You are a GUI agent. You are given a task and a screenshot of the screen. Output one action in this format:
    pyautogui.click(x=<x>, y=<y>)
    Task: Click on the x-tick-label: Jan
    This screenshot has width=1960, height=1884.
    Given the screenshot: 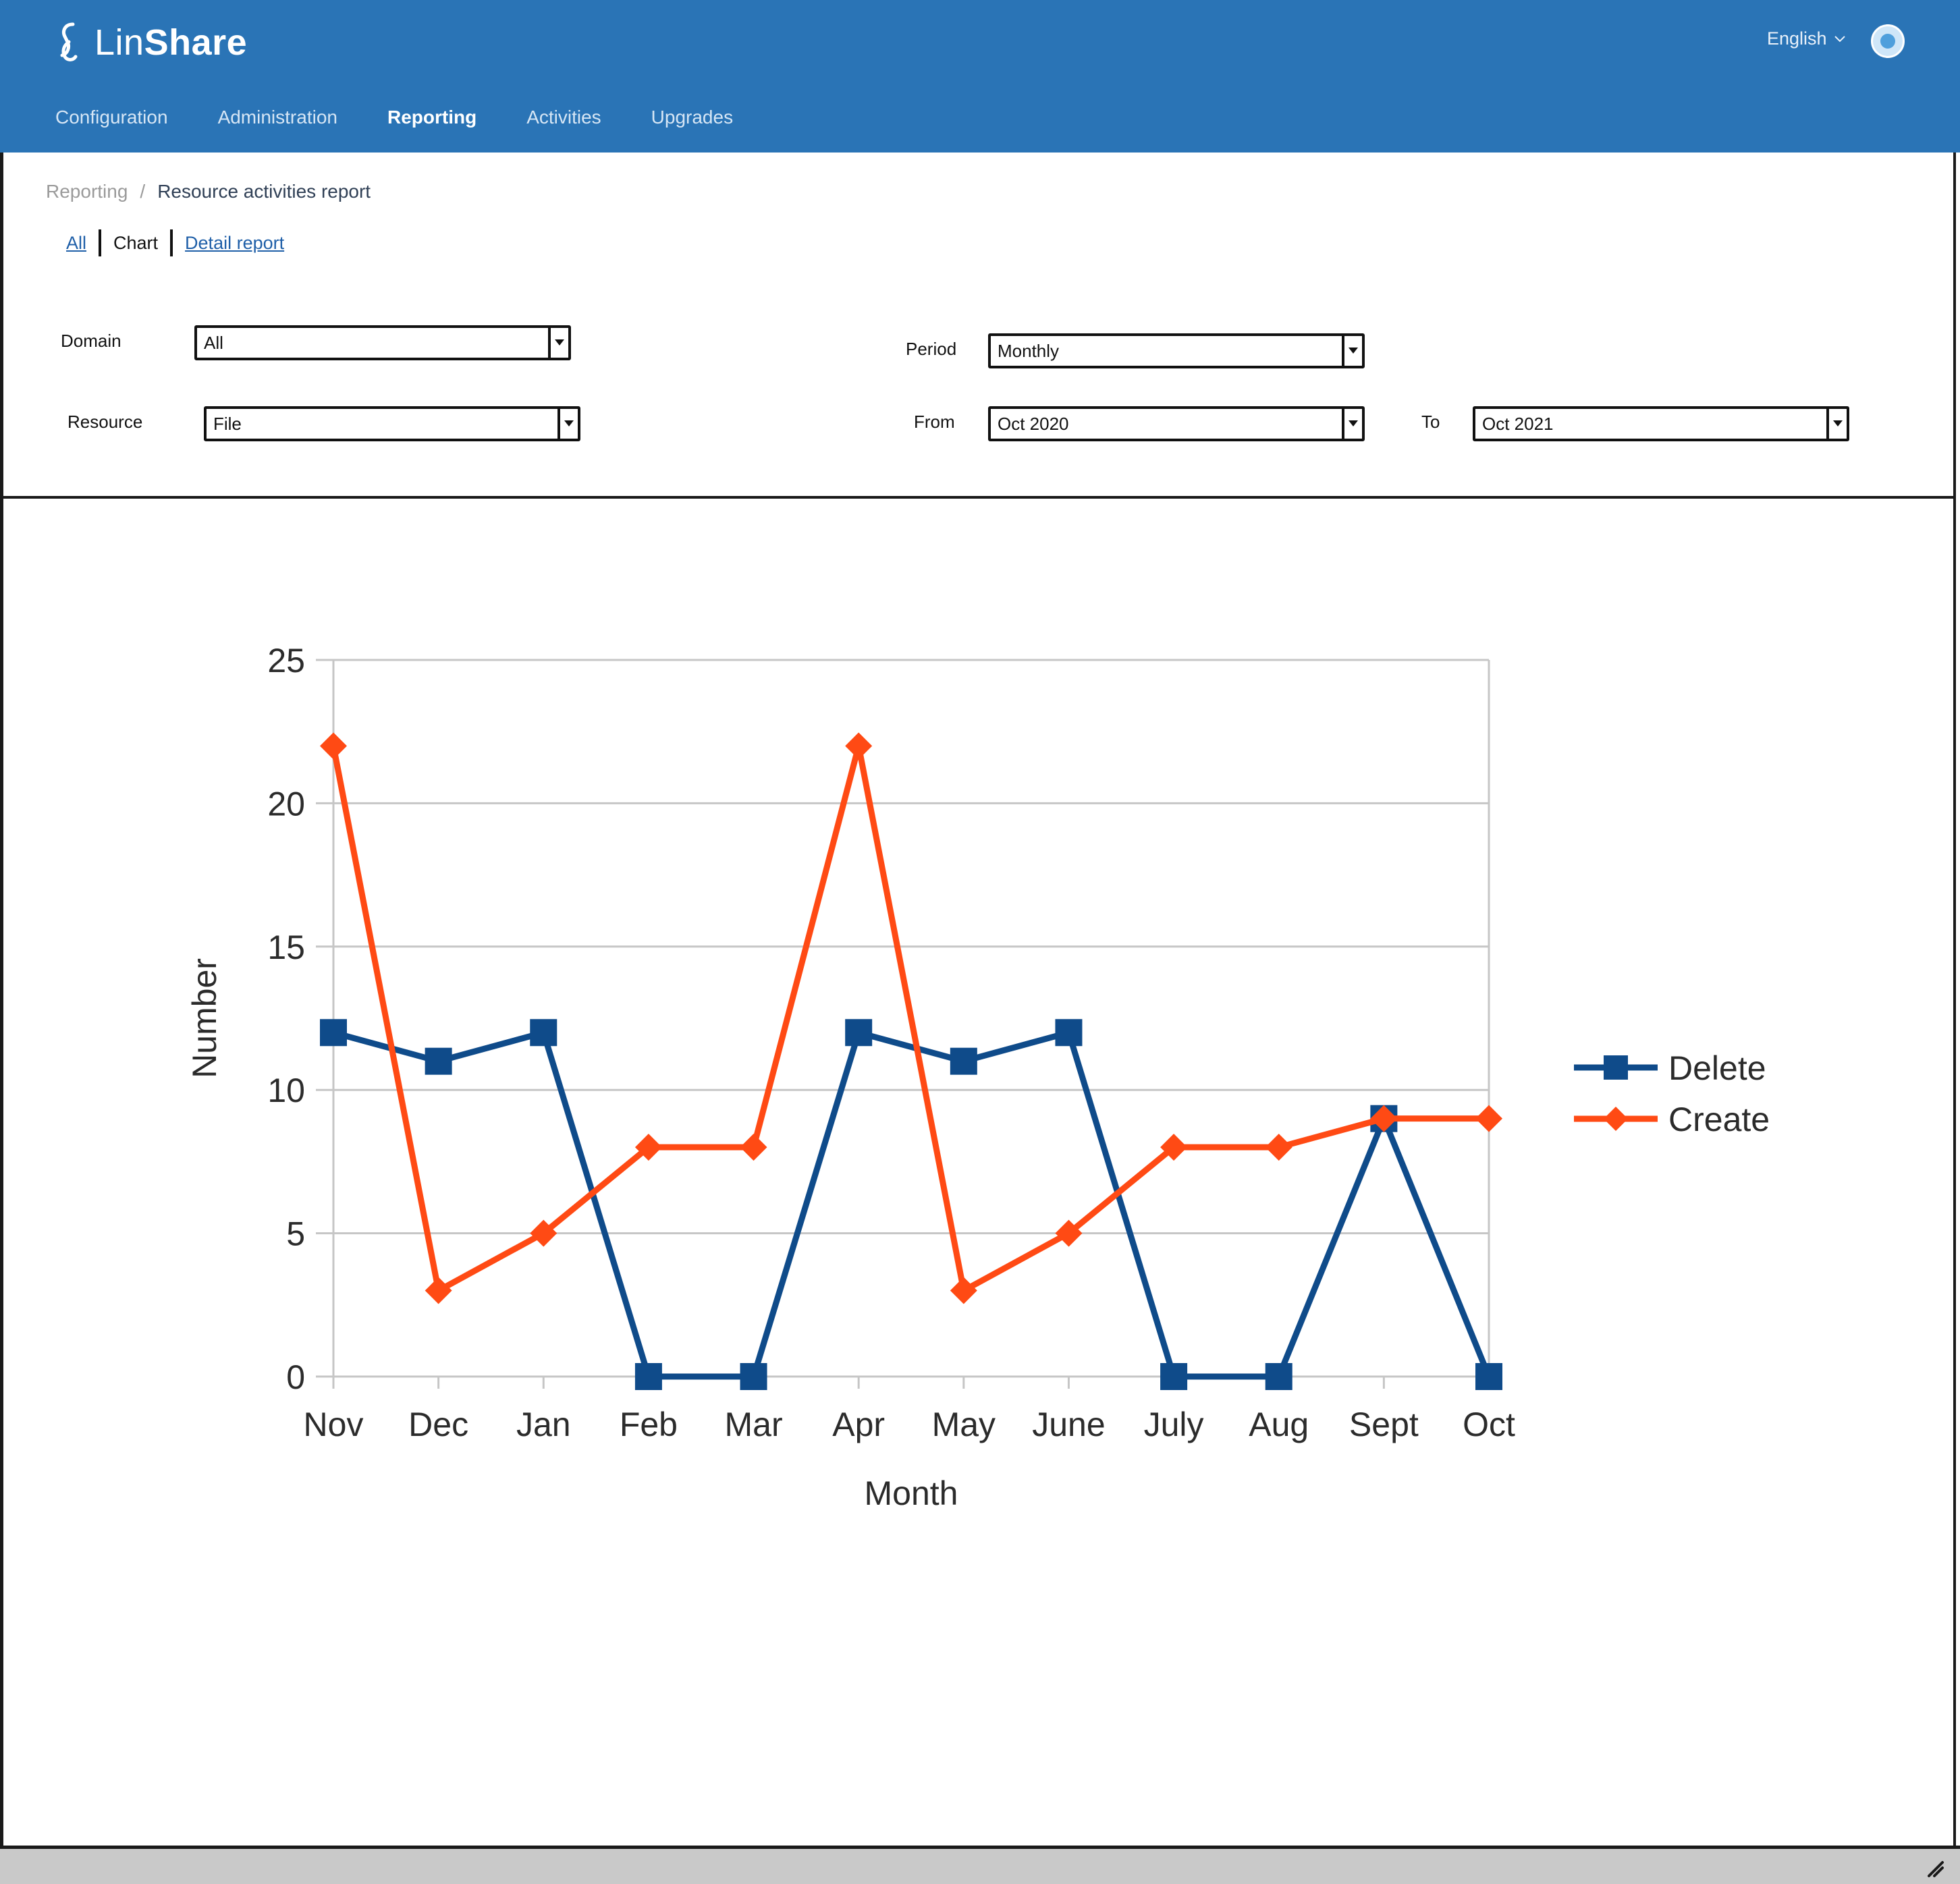 What is the action you would take?
    pyautogui.click(x=543, y=1424)
    